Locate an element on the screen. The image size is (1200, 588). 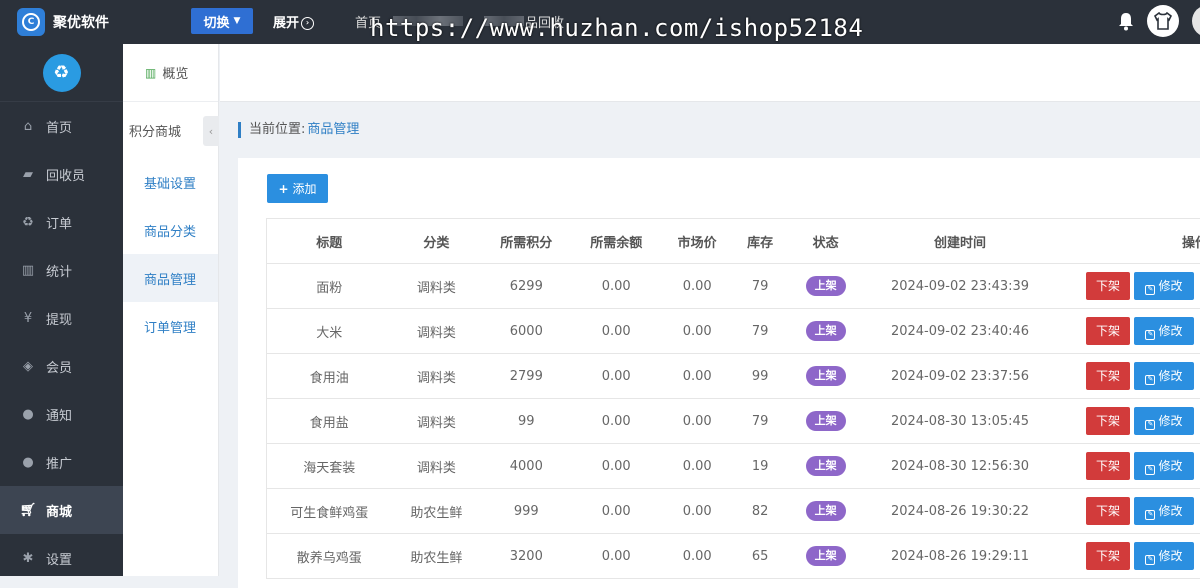
cell-created: 2024-09-02 23:43:39 is located at coordinates (960, 286).